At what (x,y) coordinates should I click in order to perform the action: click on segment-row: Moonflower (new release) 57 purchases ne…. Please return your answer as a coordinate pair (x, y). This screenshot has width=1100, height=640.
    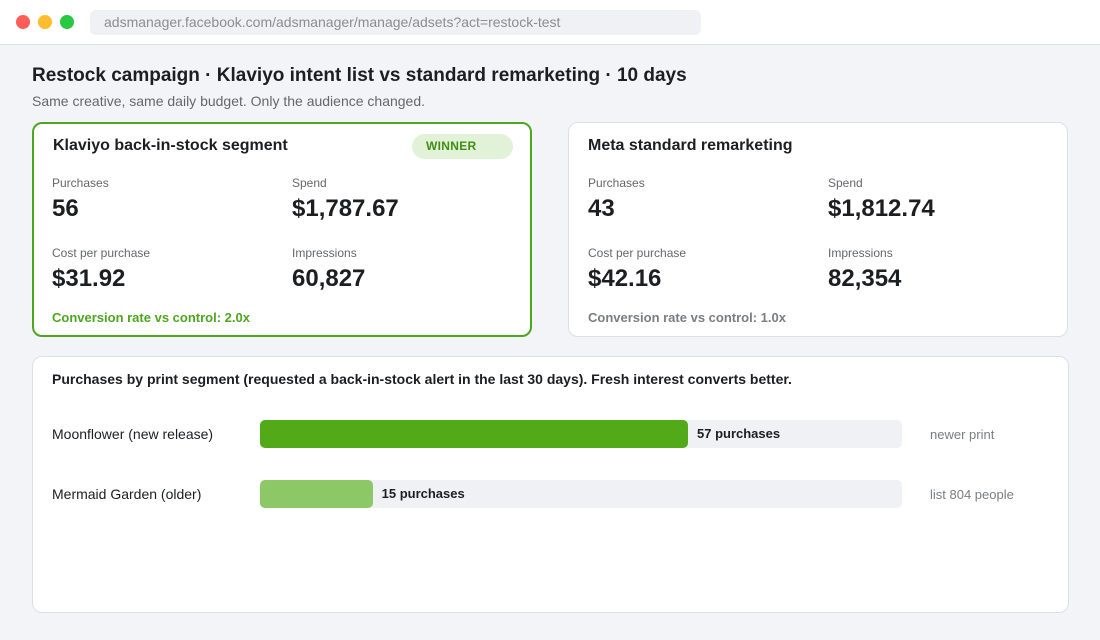
    Looking at the image, I should click on (550, 434).